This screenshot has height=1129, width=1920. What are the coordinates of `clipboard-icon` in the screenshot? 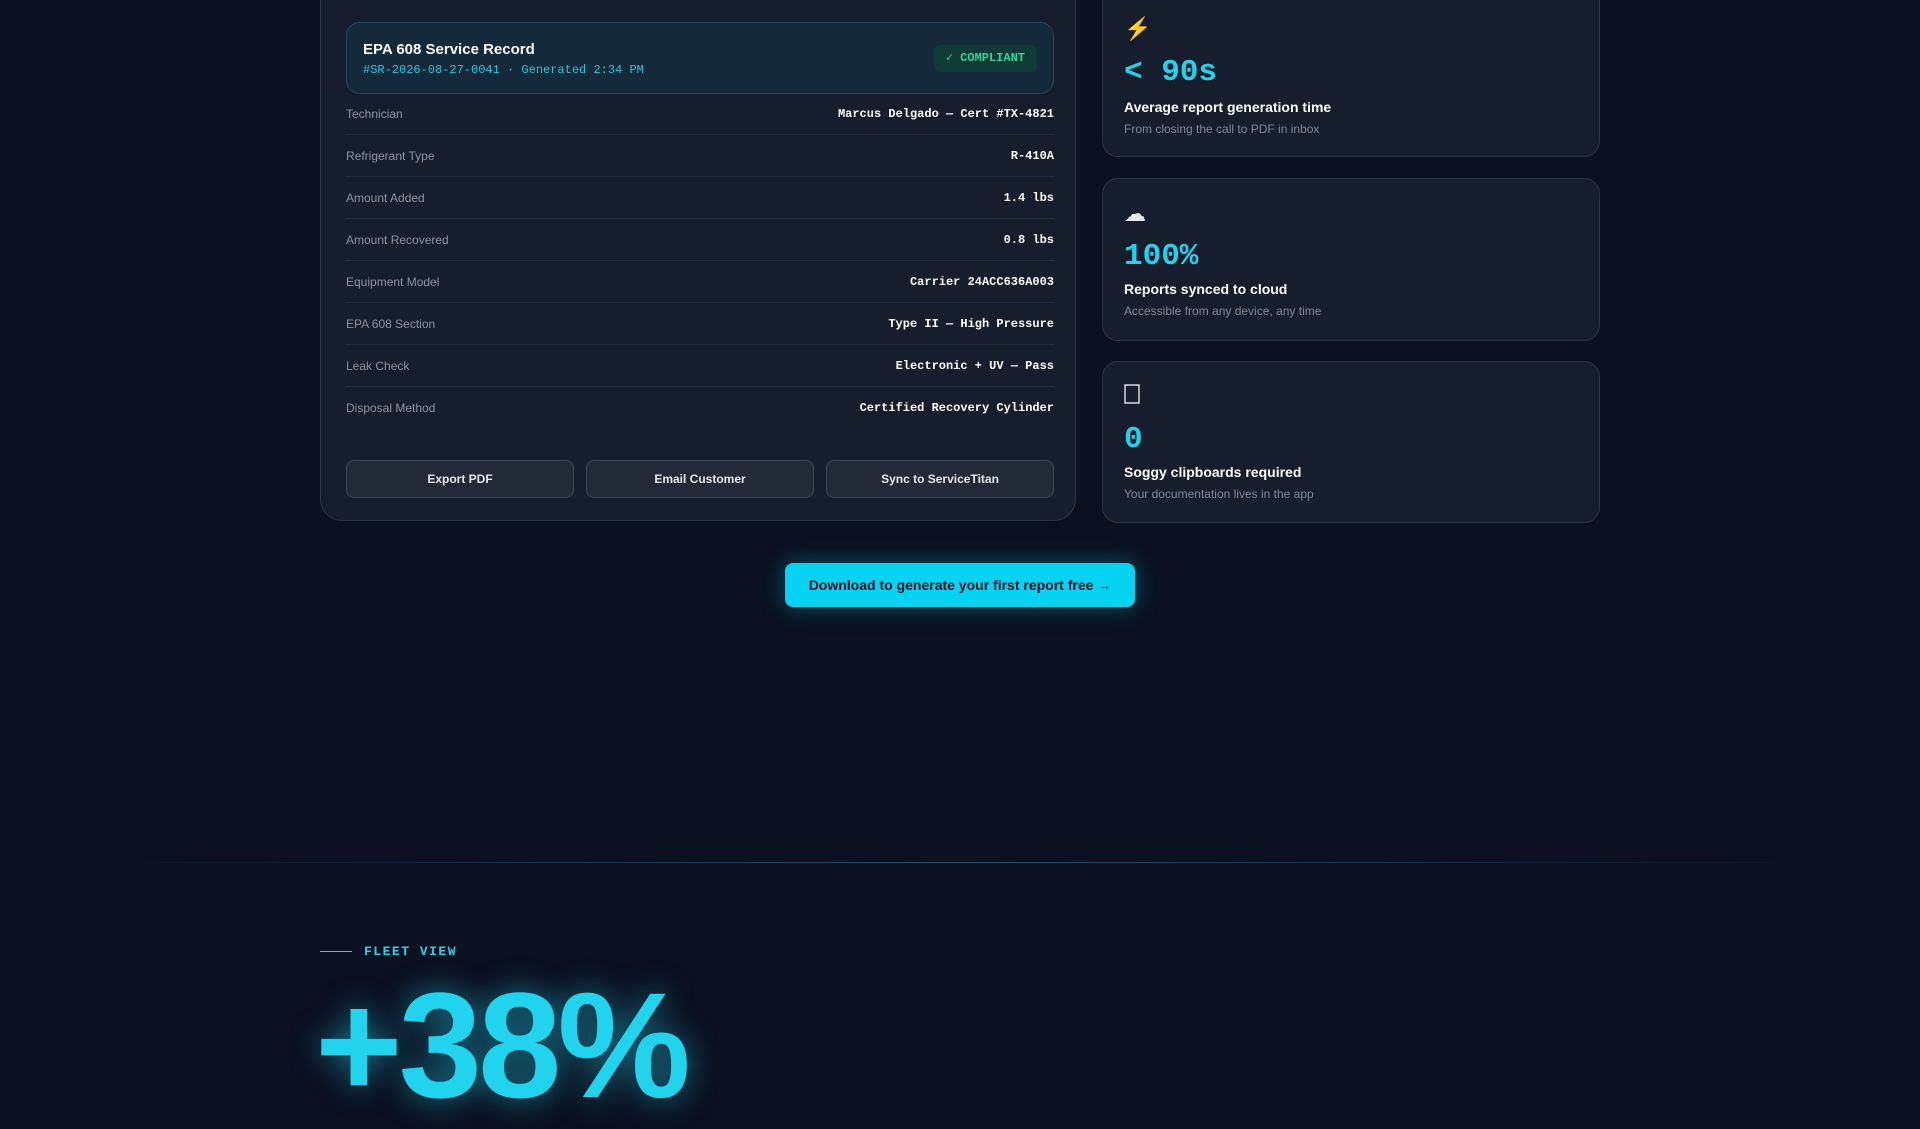 It's located at (1132, 394).